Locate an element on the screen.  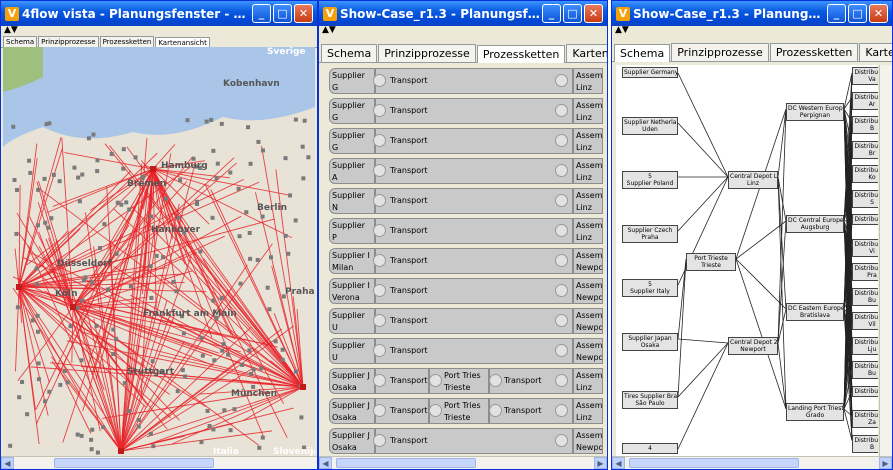
supplier-node: 5 Supplier Poland is located at coordinates (650, 180).